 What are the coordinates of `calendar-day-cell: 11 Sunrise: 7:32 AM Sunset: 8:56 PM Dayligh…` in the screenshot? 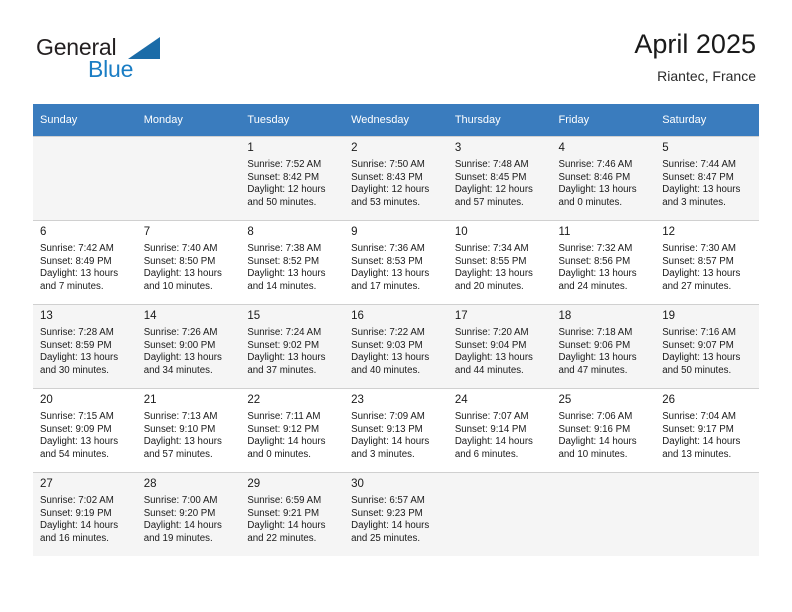 It's located at (603, 262).